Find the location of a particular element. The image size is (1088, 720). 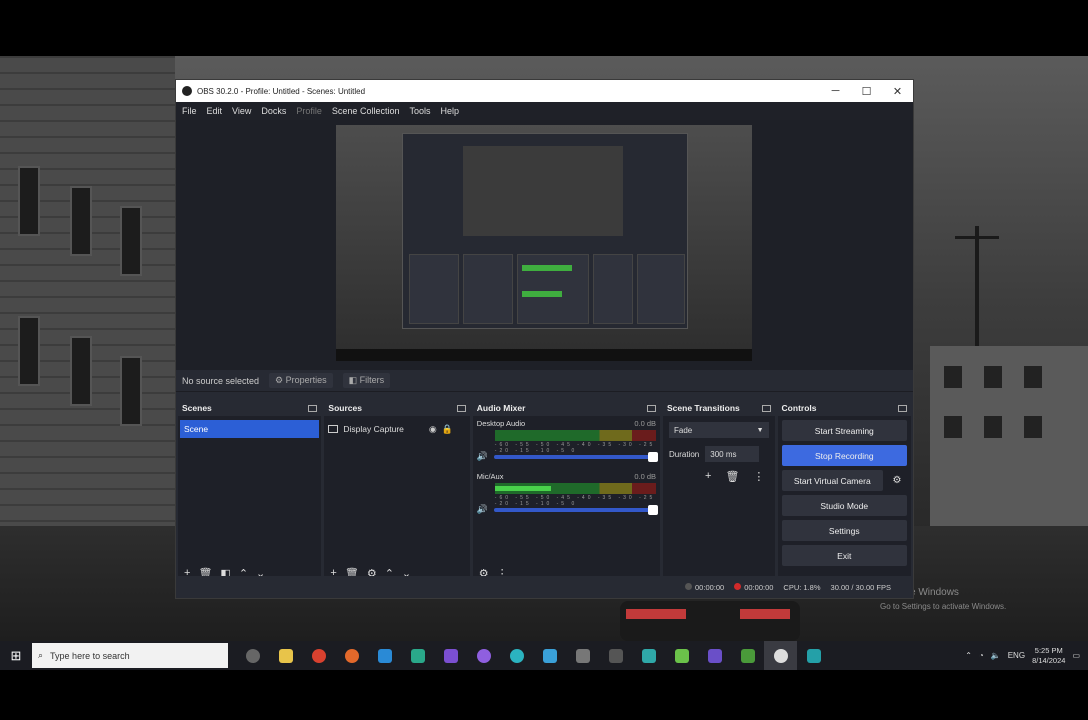

settings-button: Settings is located at coordinates (844, 530).